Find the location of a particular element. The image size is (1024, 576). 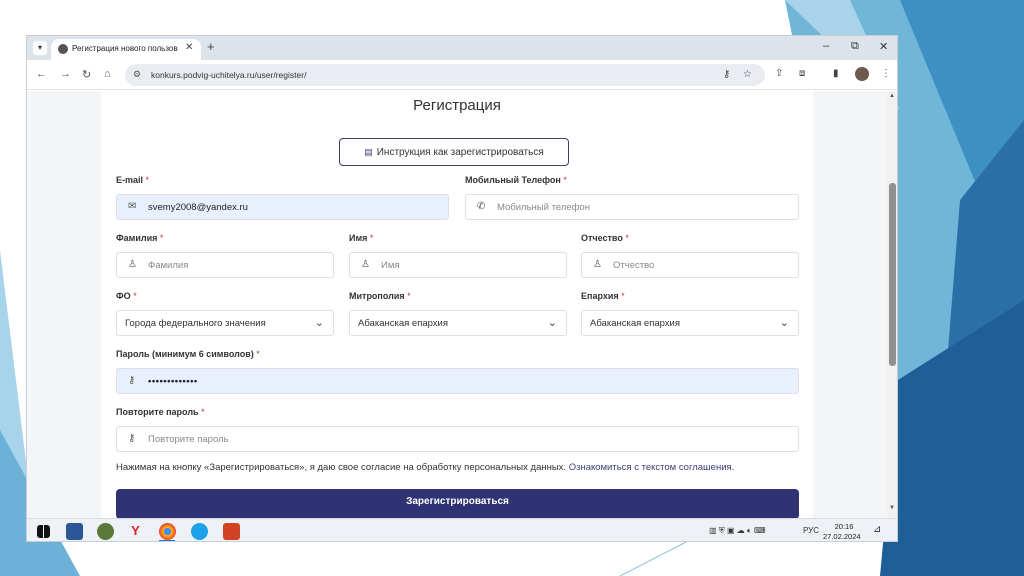

metropolis-label: Митрополия * is located at coordinates (380, 296).